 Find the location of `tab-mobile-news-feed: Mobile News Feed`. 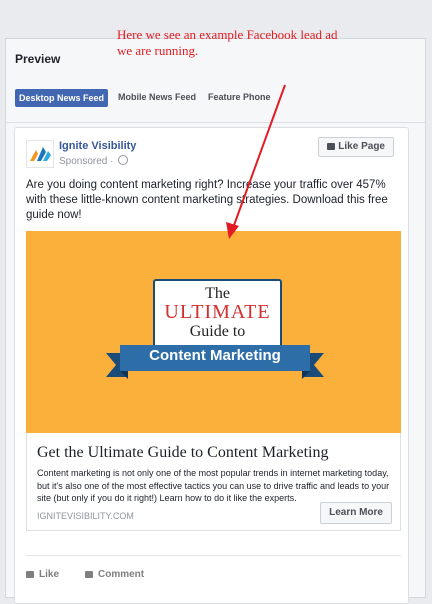

tab-mobile-news-feed: Mobile News Feed is located at coordinates (157, 97).